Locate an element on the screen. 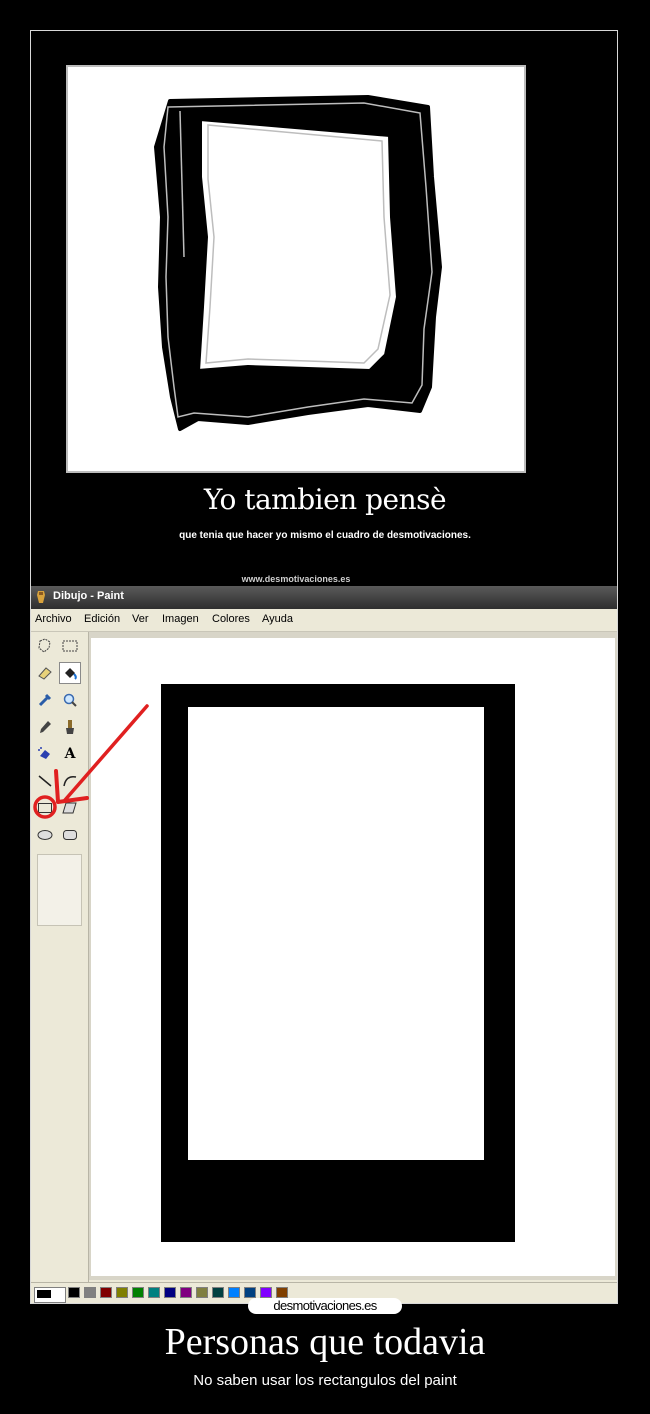 Image resolution: width=650 pixels, height=1414 pixels. caption-title: Personas que todavia is located at coordinates (325, 1342).